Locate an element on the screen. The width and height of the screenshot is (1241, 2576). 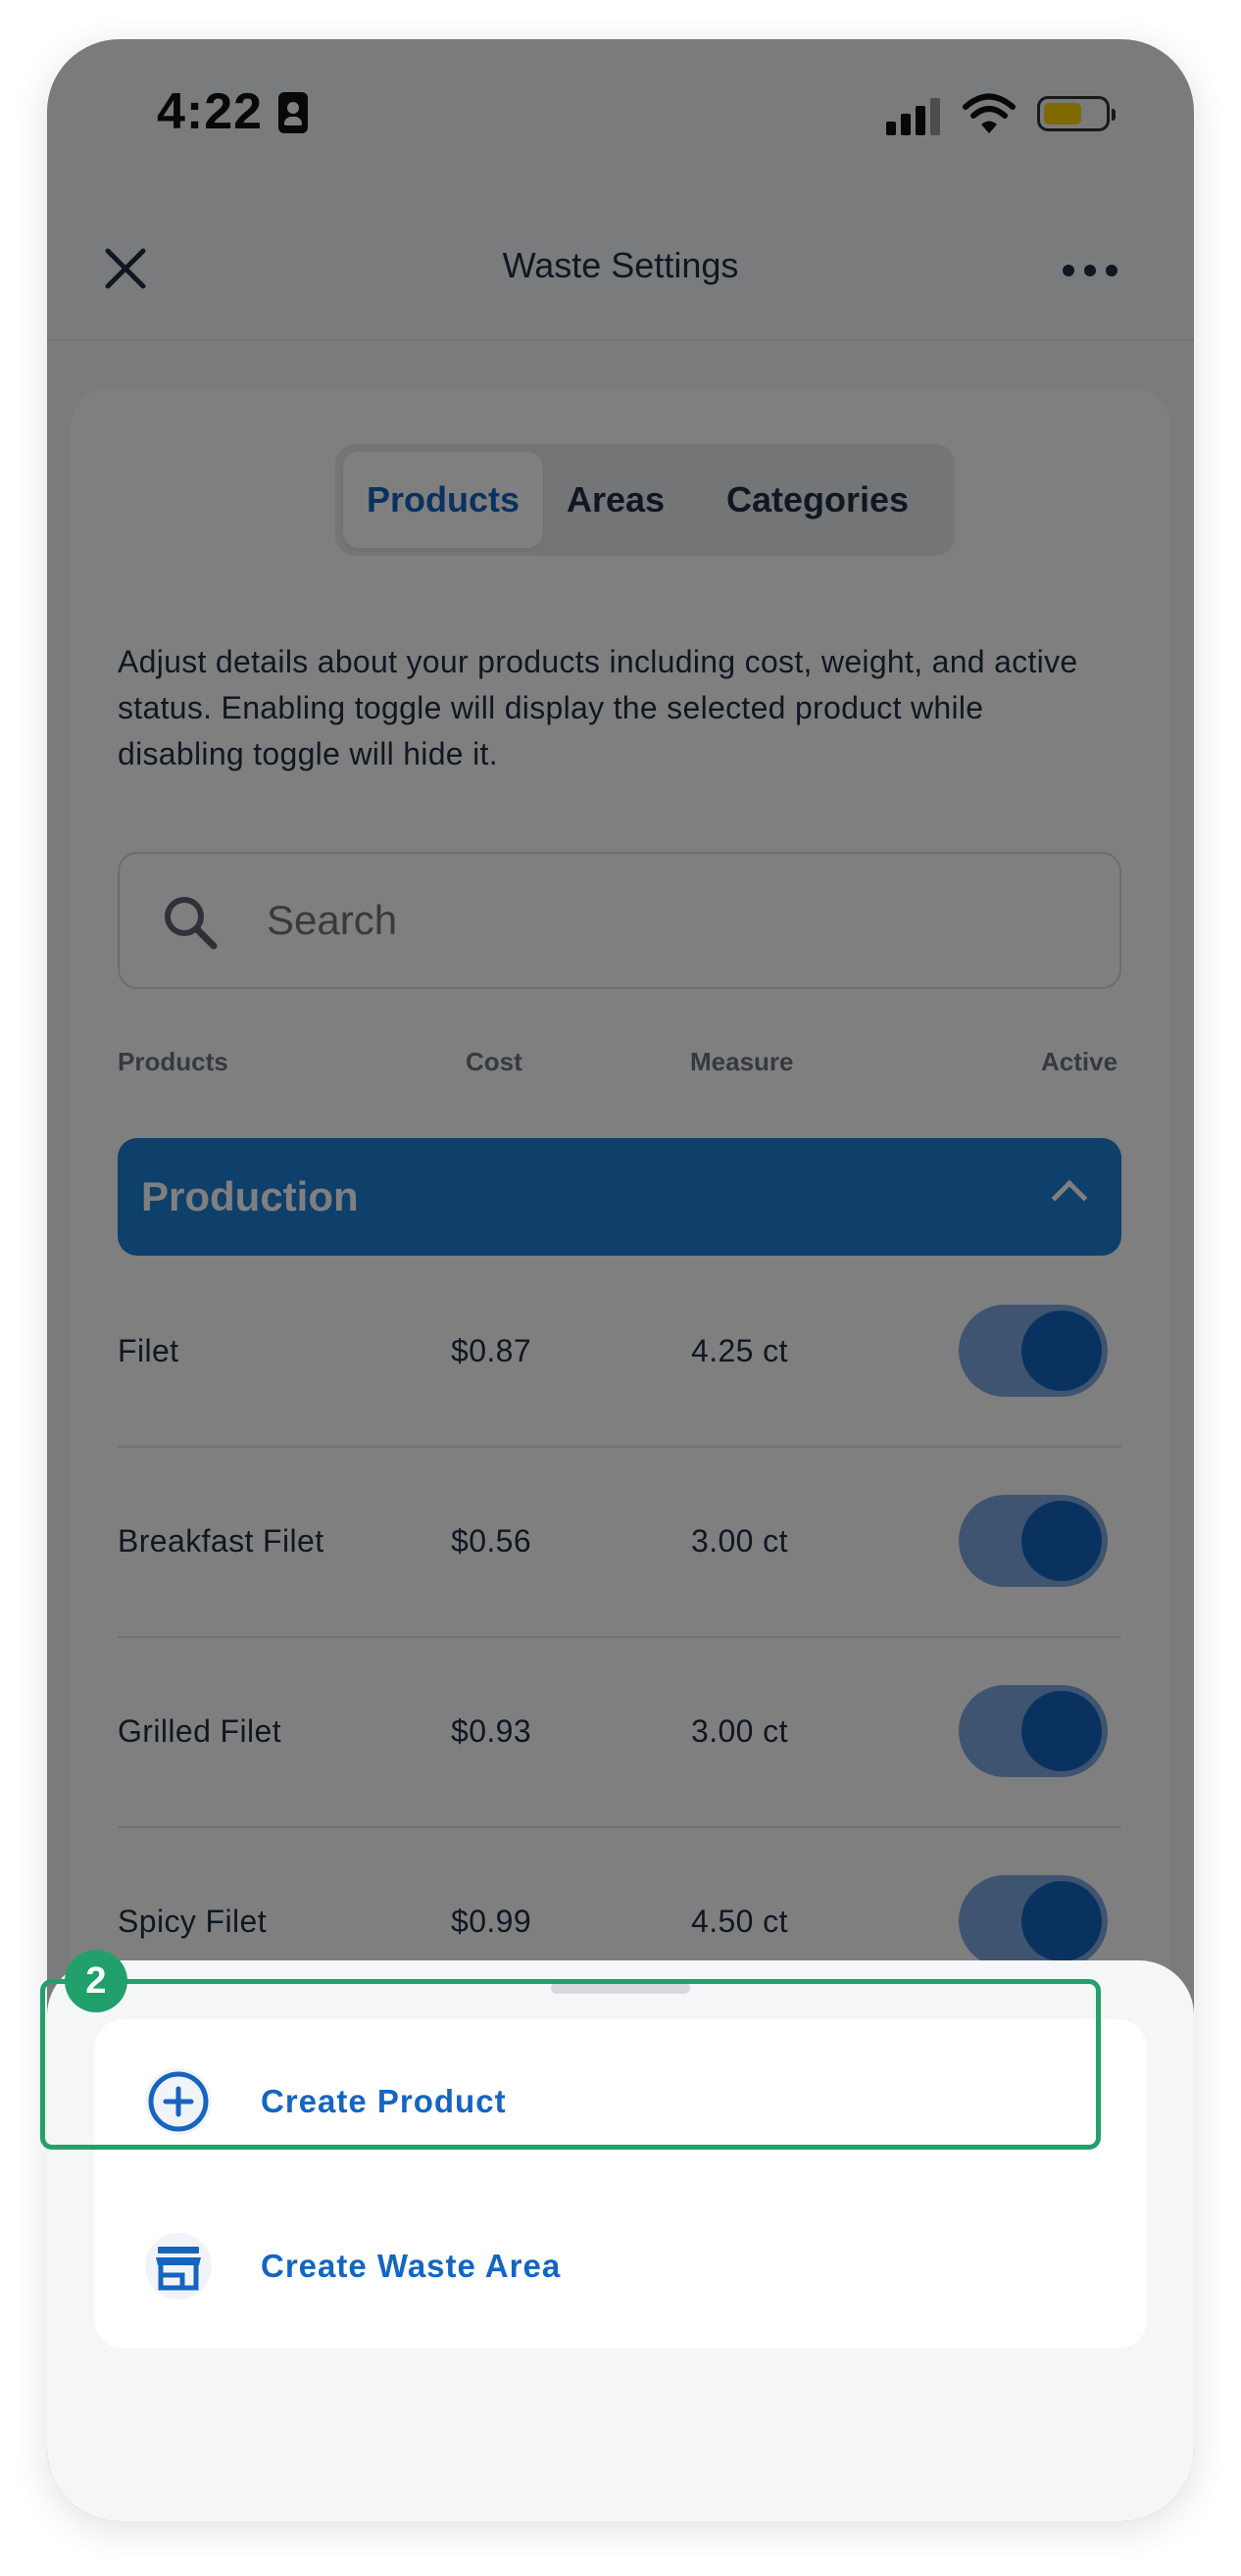
step-badge: 2 is located at coordinates (96, 1981).